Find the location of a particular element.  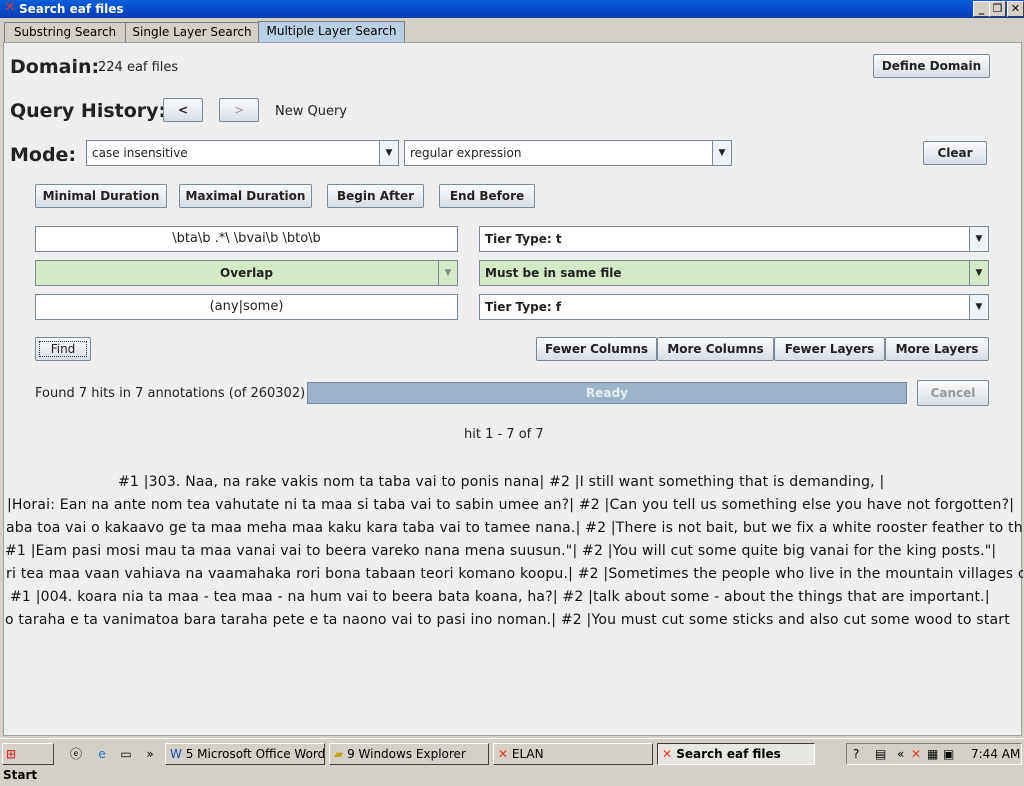

task-search-eaf-files: ✕ Search eaf files is located at coordinates (736, 754).